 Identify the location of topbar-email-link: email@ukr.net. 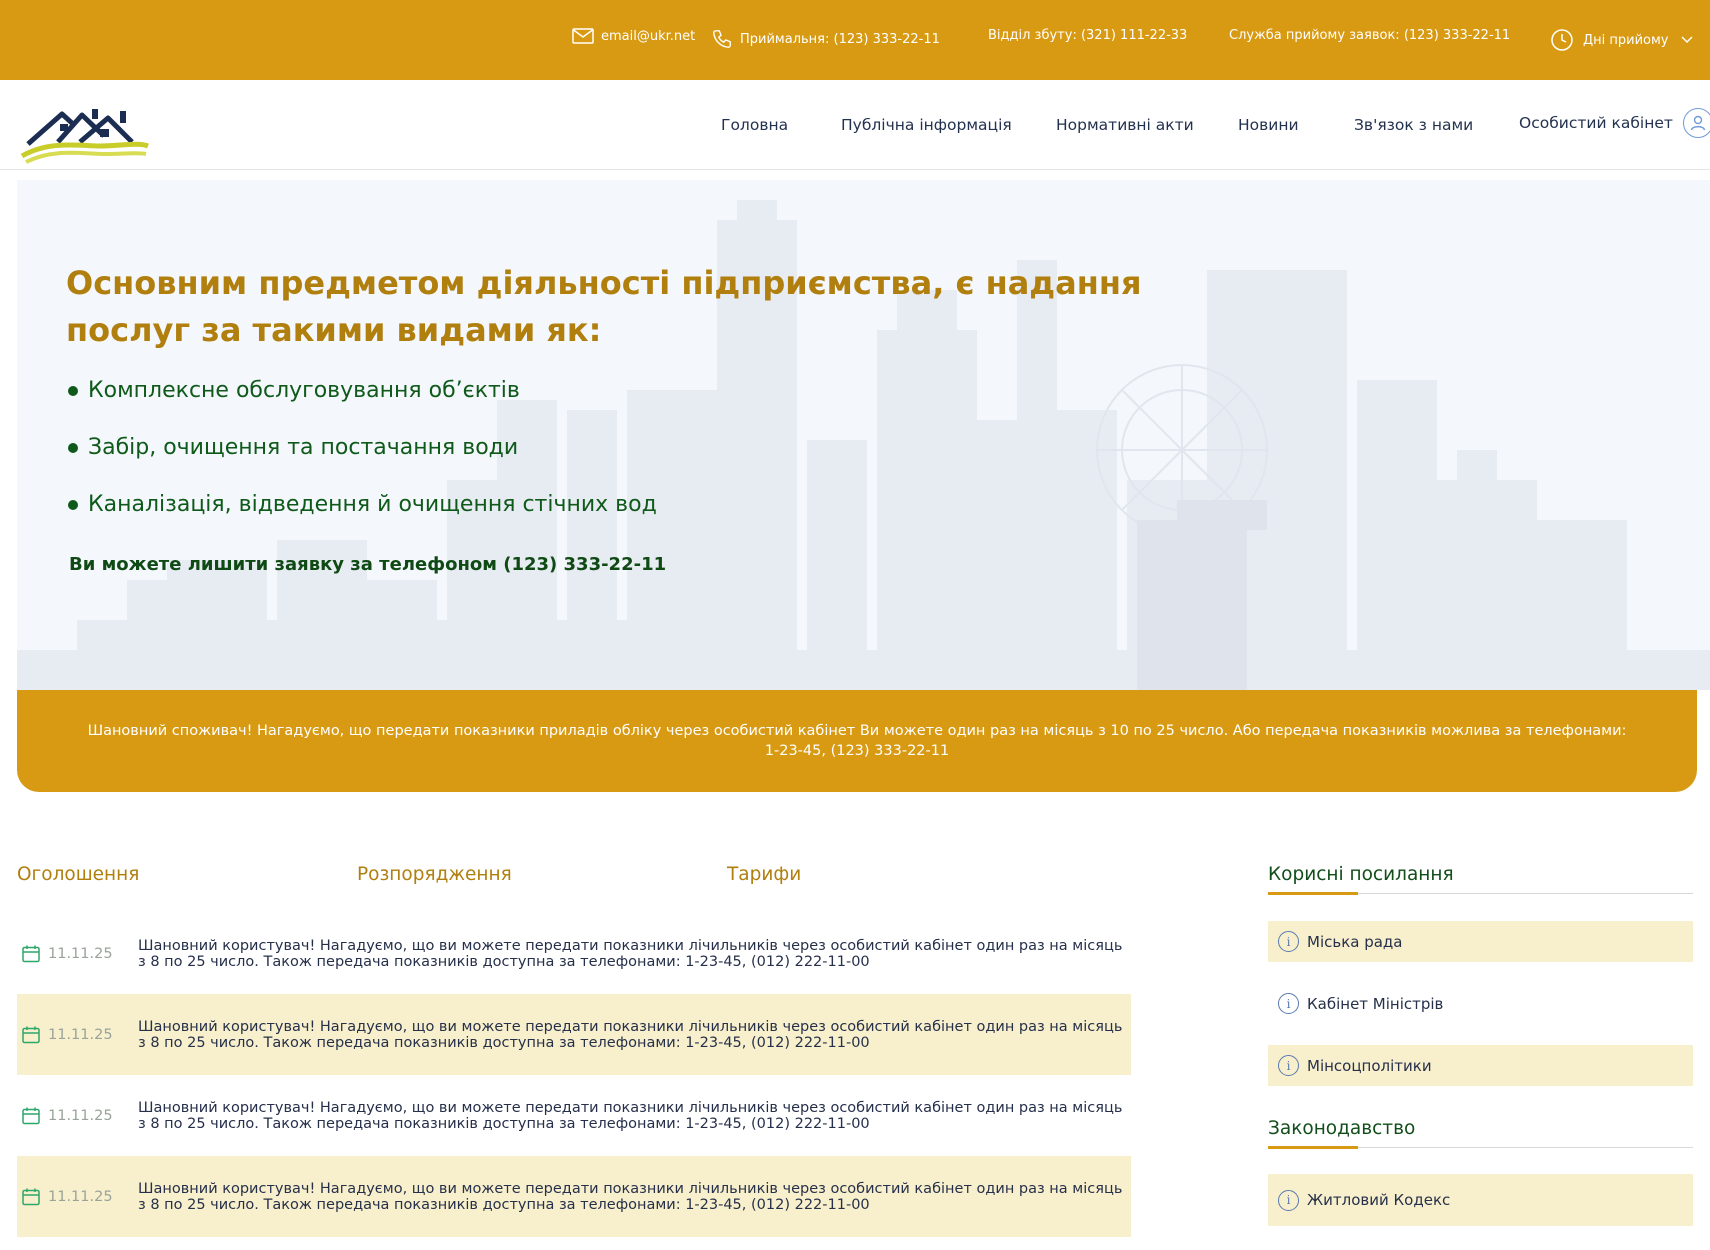
(633, 36).